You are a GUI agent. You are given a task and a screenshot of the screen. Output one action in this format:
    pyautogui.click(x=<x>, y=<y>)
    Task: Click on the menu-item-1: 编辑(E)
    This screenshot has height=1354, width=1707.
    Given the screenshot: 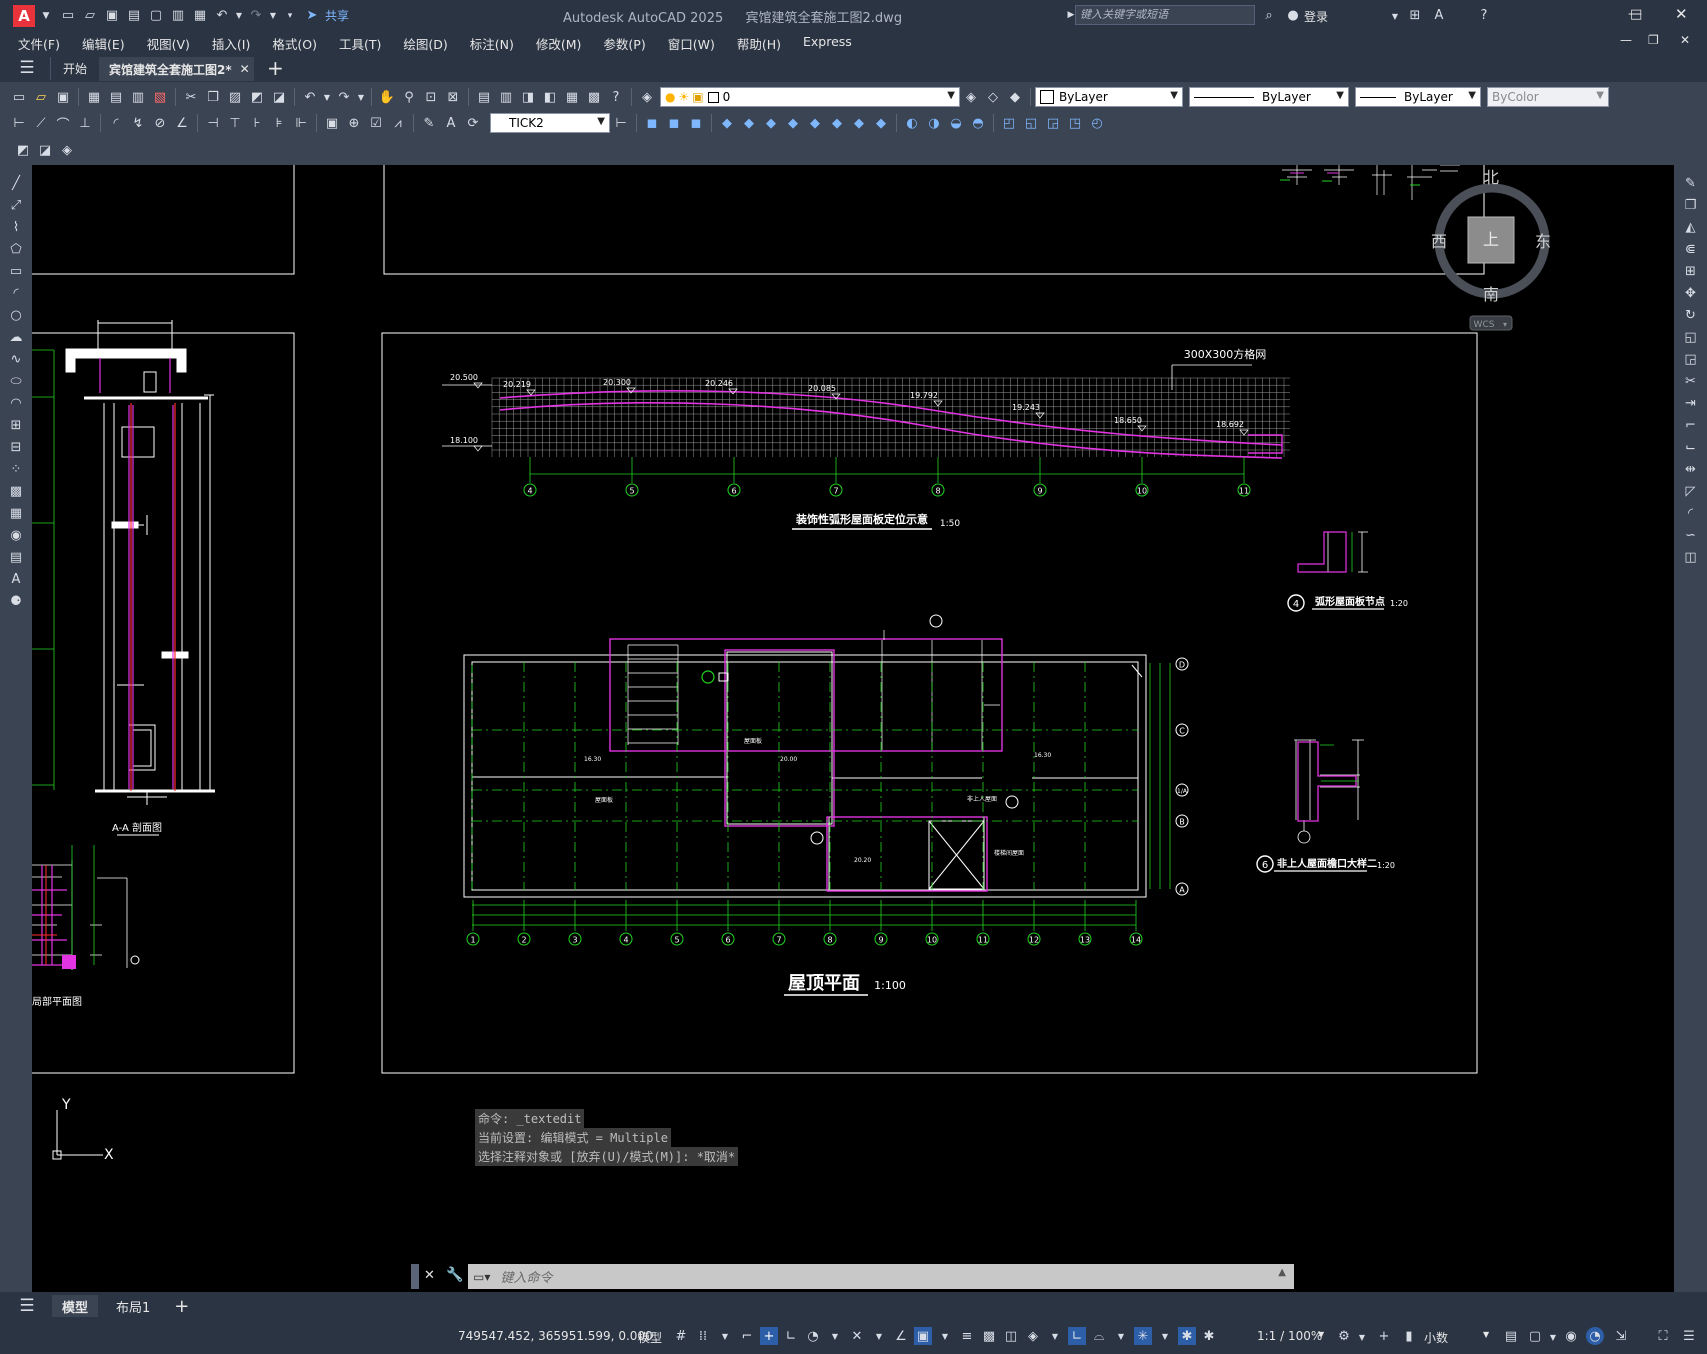 What is the action you would take?
    pyautogui.click(x=103, y=43)
    